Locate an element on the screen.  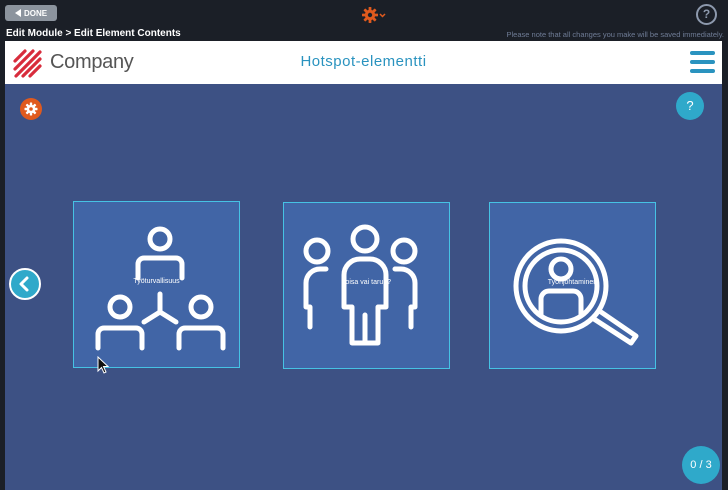
module-header: Company Hotspot-elementti is located at coordinates (363, 62).